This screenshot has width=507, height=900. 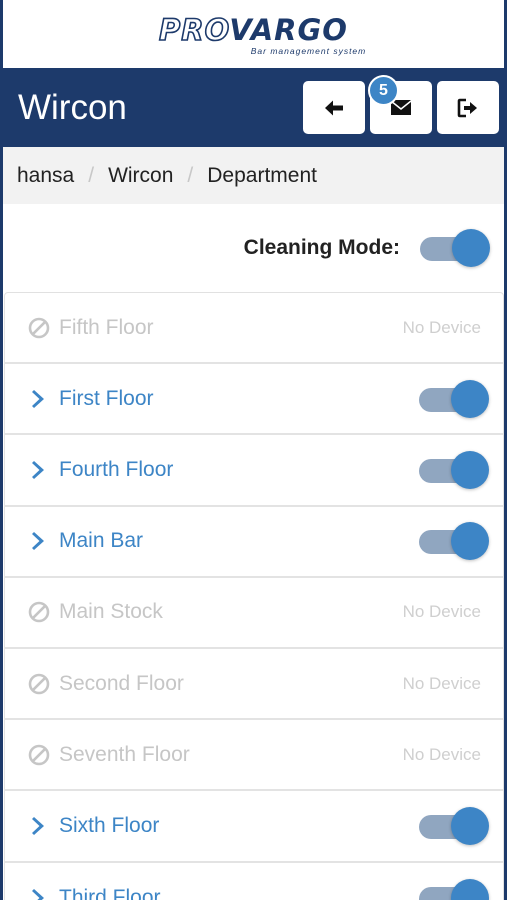 I want to click on department-name: Sixth Floor, so click(x=109, y=826).